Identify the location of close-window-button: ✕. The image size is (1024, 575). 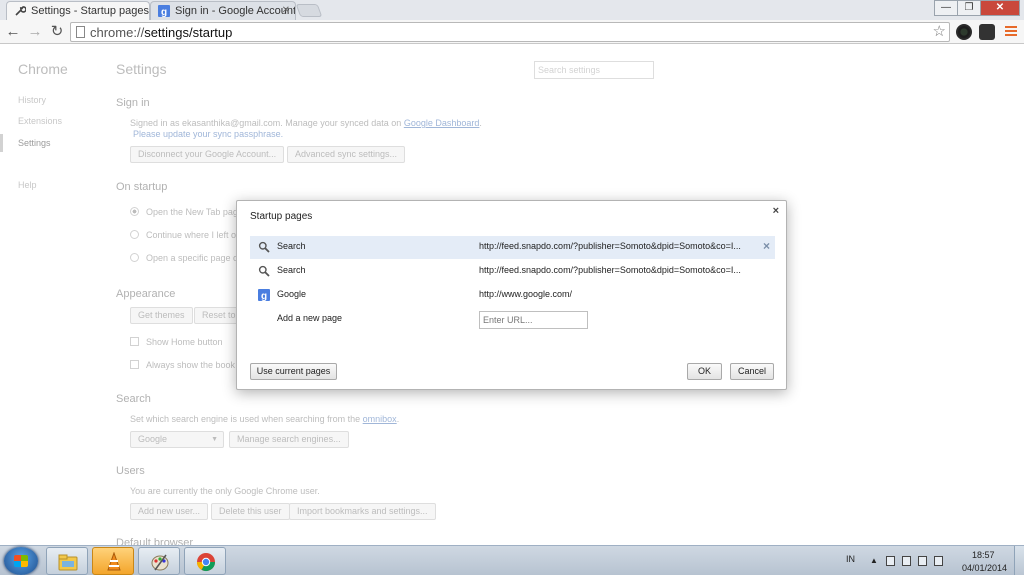
(1000, 8).